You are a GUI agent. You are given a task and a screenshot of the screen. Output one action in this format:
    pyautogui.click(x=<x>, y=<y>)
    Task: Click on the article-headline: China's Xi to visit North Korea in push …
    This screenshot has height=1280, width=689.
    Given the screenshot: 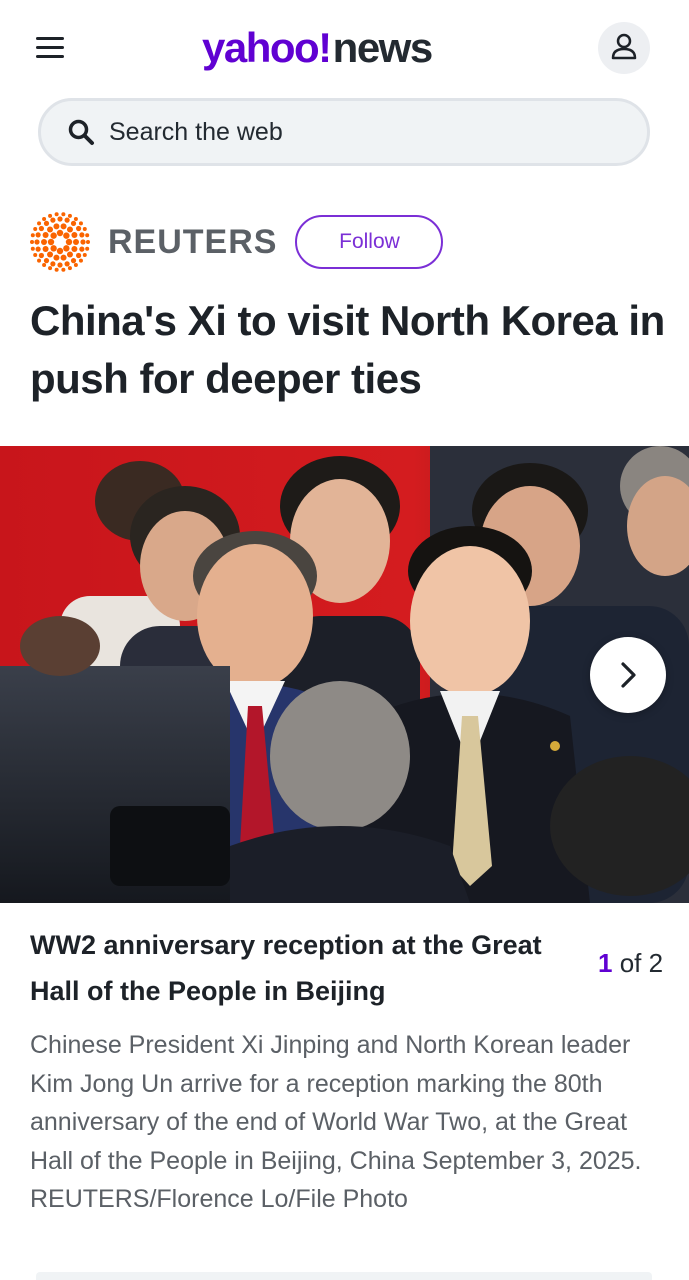 What is the action you would take?
    pyautogui.click(x=347, y=349)
    